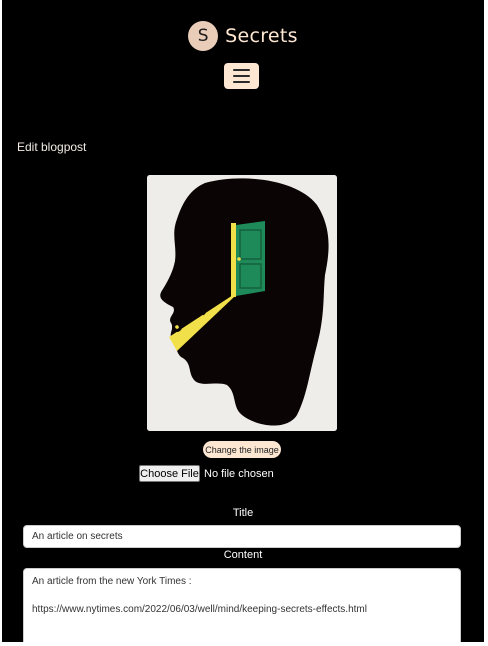 Image resolution: width=488 pixels, height=646 pixels. I want to click on page-heading: Edit blogpost, so click(52, 147).